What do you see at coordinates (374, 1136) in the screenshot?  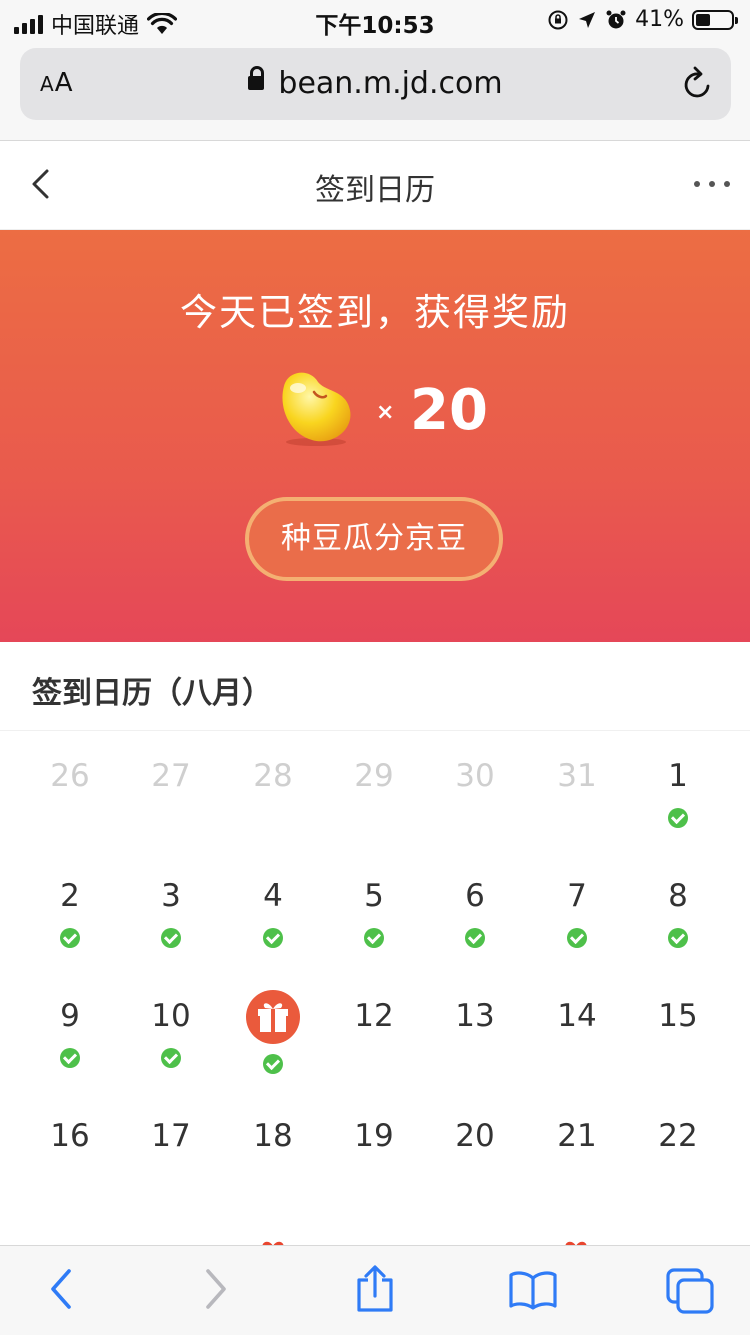 I see `calendar-day-number: 19` at bounding box center [374, 1136].